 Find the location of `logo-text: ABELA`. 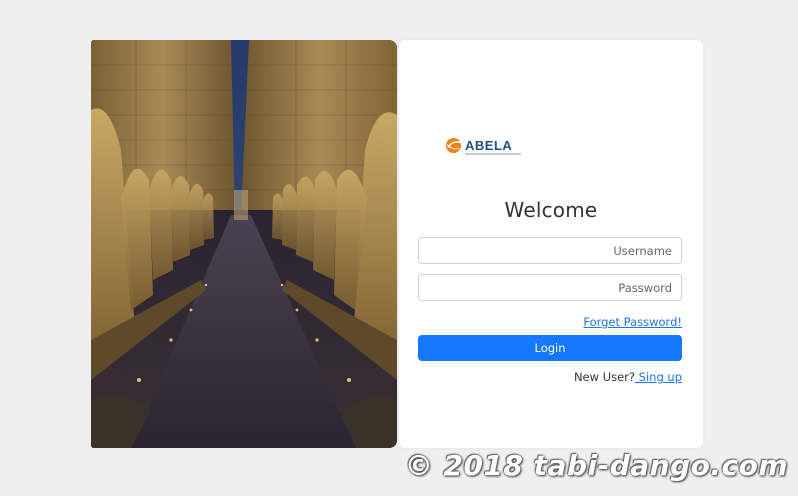

logo-text: ABELA is located at coordinates (489, 145).